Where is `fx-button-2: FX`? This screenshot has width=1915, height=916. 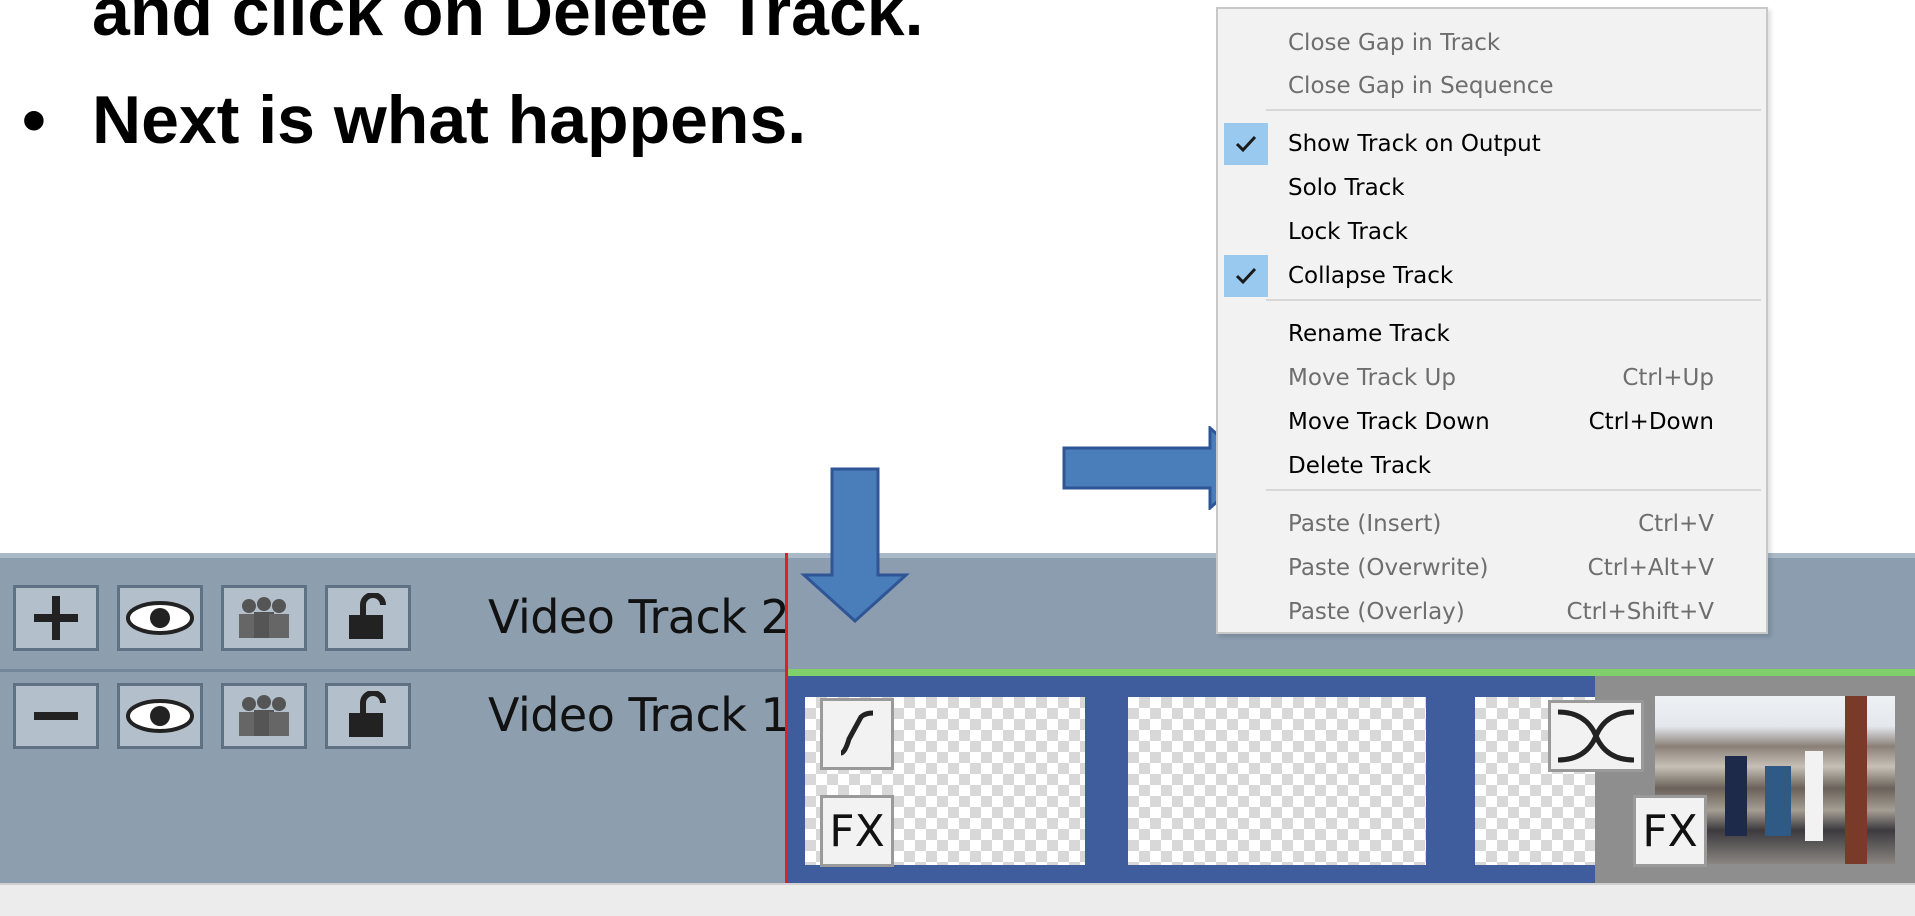
fx-button-2: FX is located at coordinates (1670, 831).